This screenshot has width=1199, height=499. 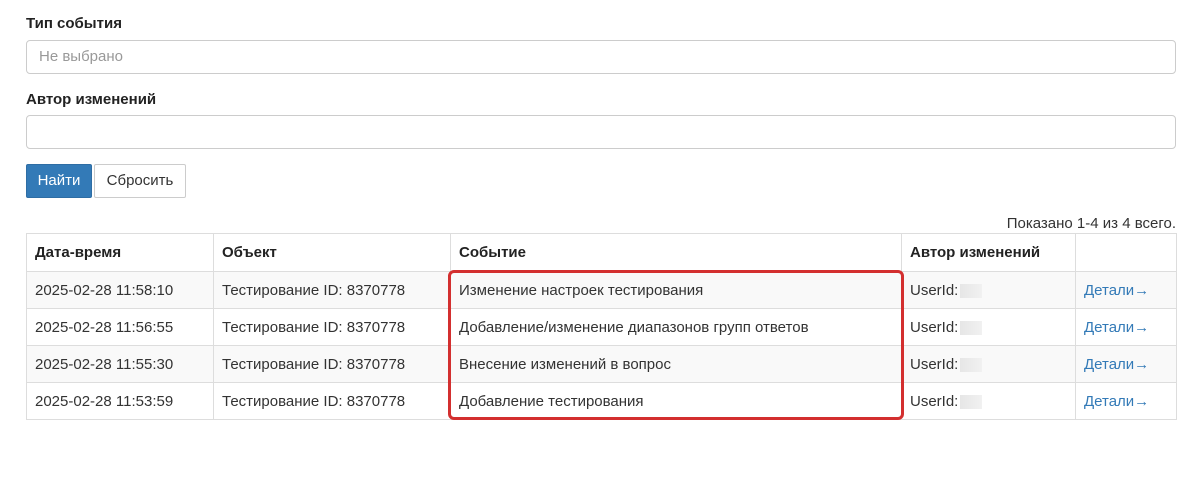 What do you see at coordinates (120, 364) in the screenshot?
I see `cell-datetime: 2025-02-28 11:55:30` at bounding box center [120, 364].